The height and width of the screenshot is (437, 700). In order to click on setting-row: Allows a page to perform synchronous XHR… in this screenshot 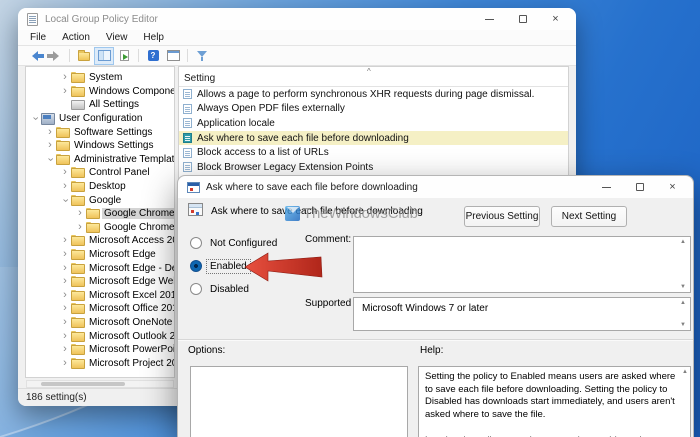, I will do `click(373, 94)`.